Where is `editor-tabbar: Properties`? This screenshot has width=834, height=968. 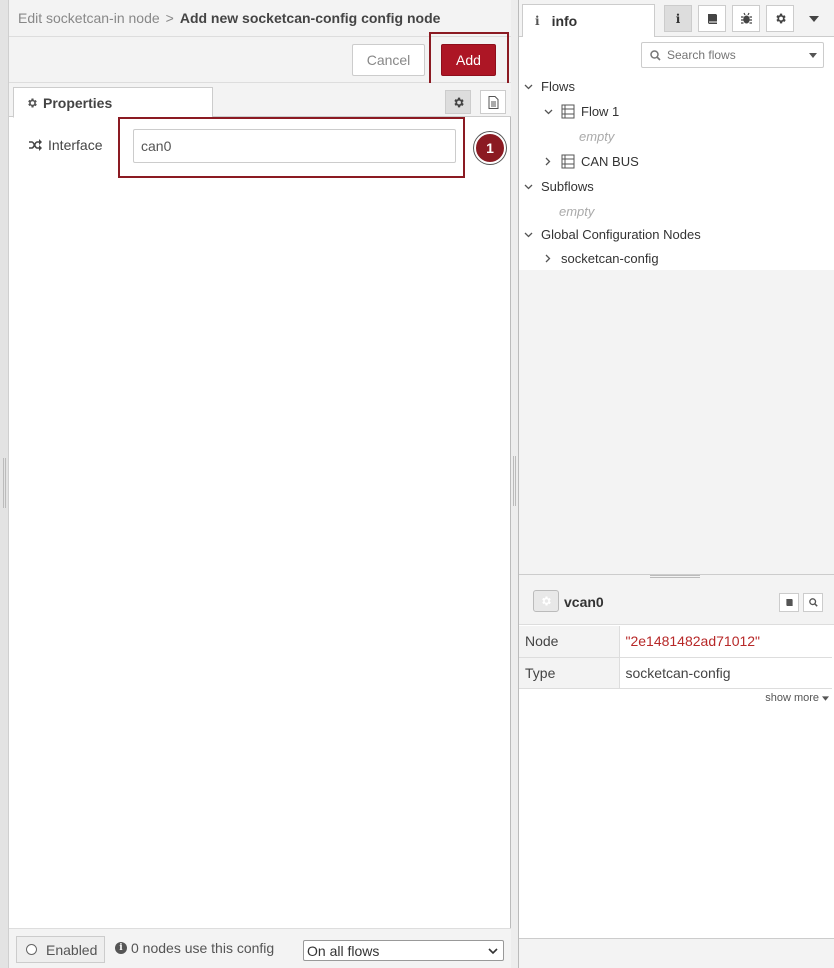
editor-tabbar: Properties is located at coordinates (260, 100).